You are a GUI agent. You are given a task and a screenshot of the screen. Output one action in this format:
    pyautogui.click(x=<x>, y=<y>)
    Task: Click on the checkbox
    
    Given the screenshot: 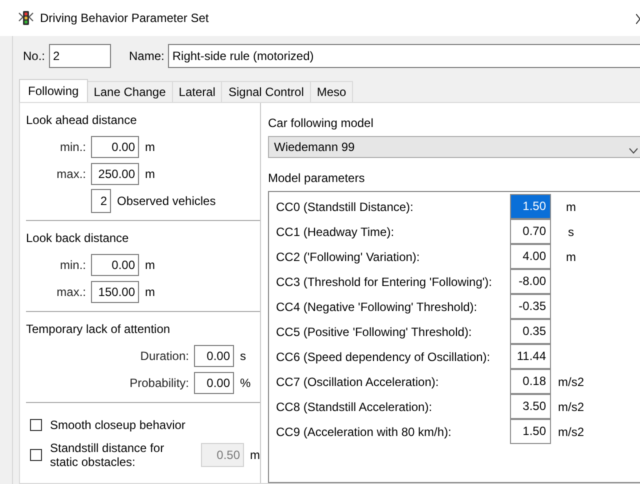 What is the action you would take?
    pyautogui.click(x=36, y=425)
    